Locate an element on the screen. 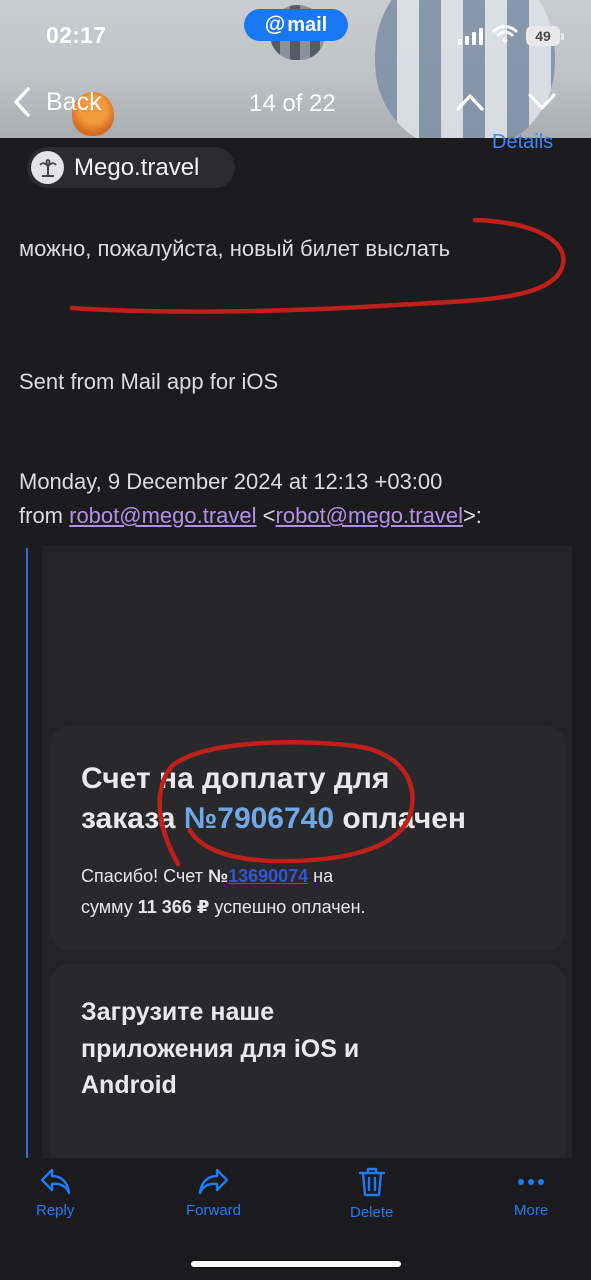 The width and height of the screenshot is (591, 1280). forward-button: Forward is located at coordinates (213, 1192).